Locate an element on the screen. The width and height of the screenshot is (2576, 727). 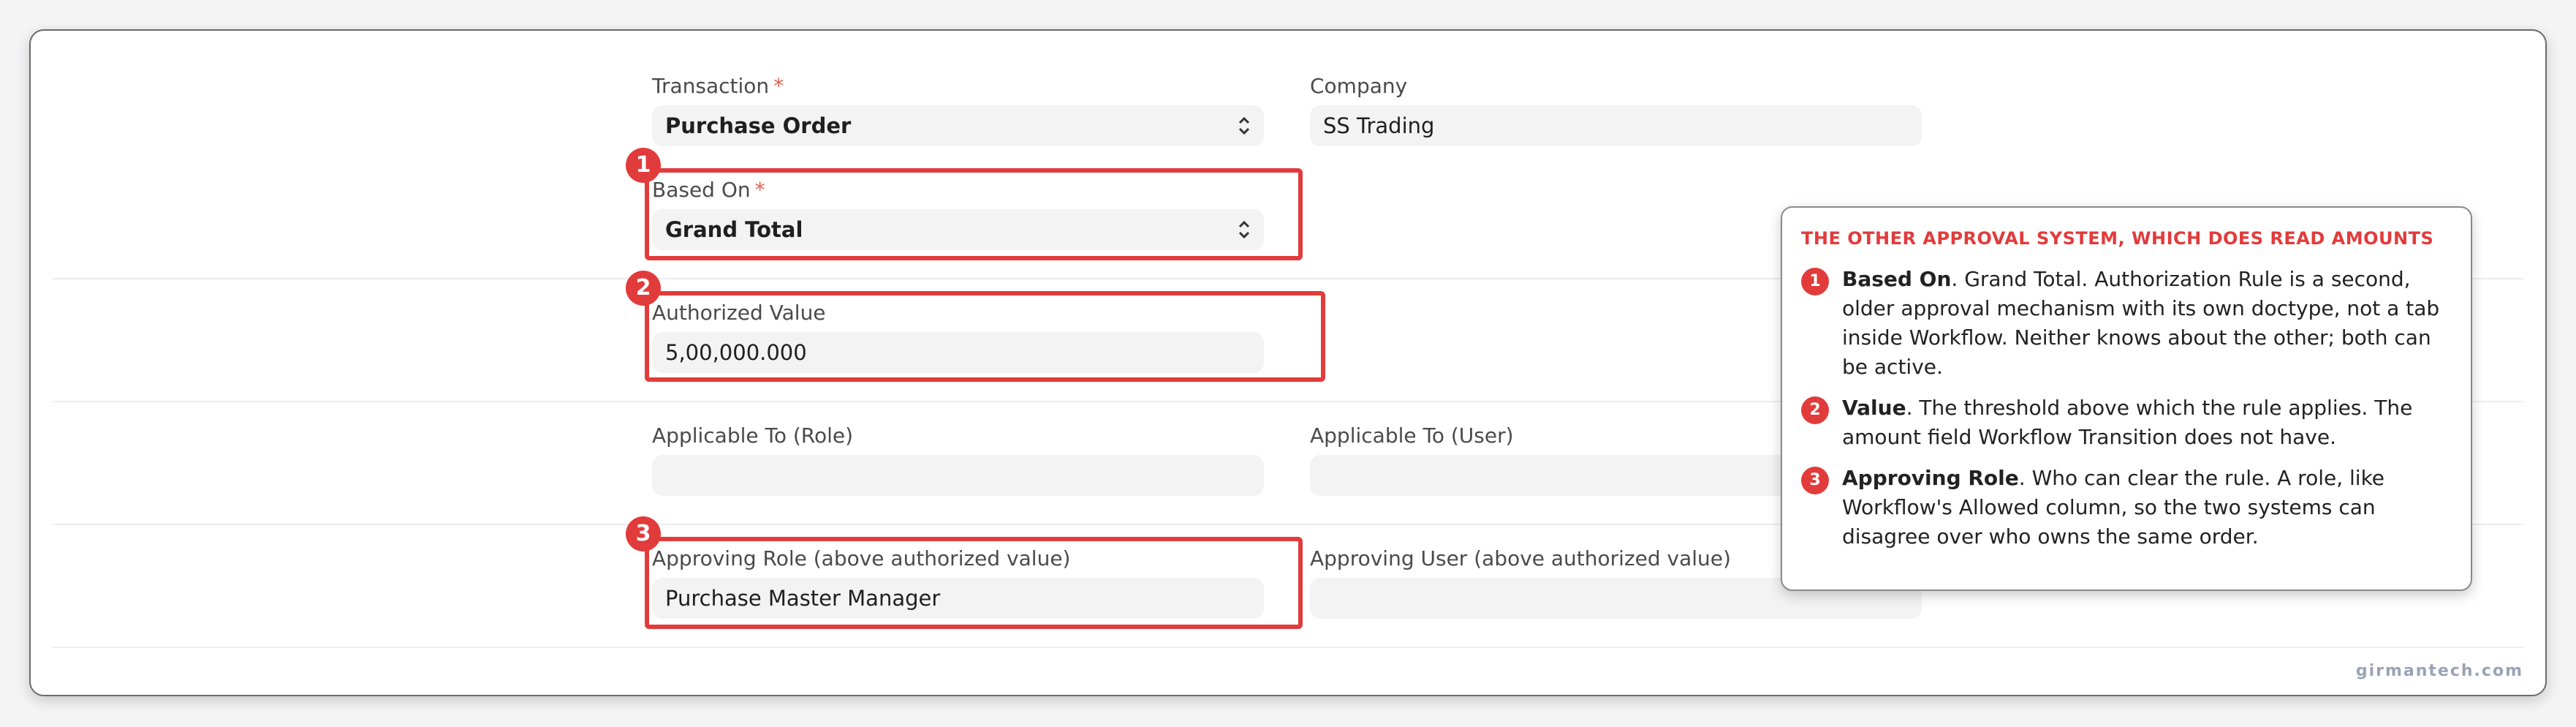
callout-badge-1: 1 is located at coordinates (643, 165).